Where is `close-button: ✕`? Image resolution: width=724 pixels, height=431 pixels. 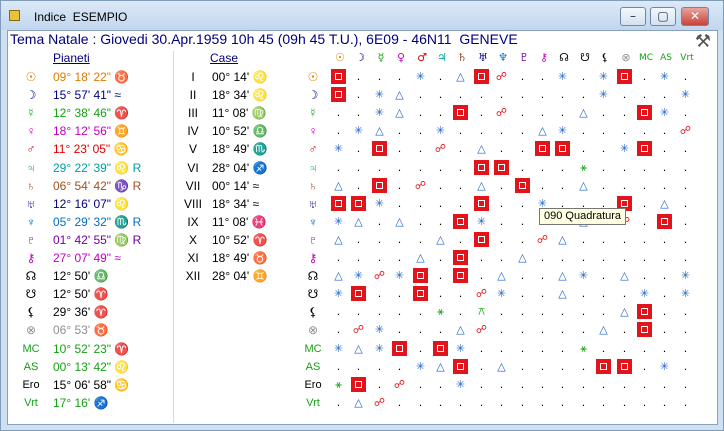
close-button: ✕ is located at coordinates (695, 16).